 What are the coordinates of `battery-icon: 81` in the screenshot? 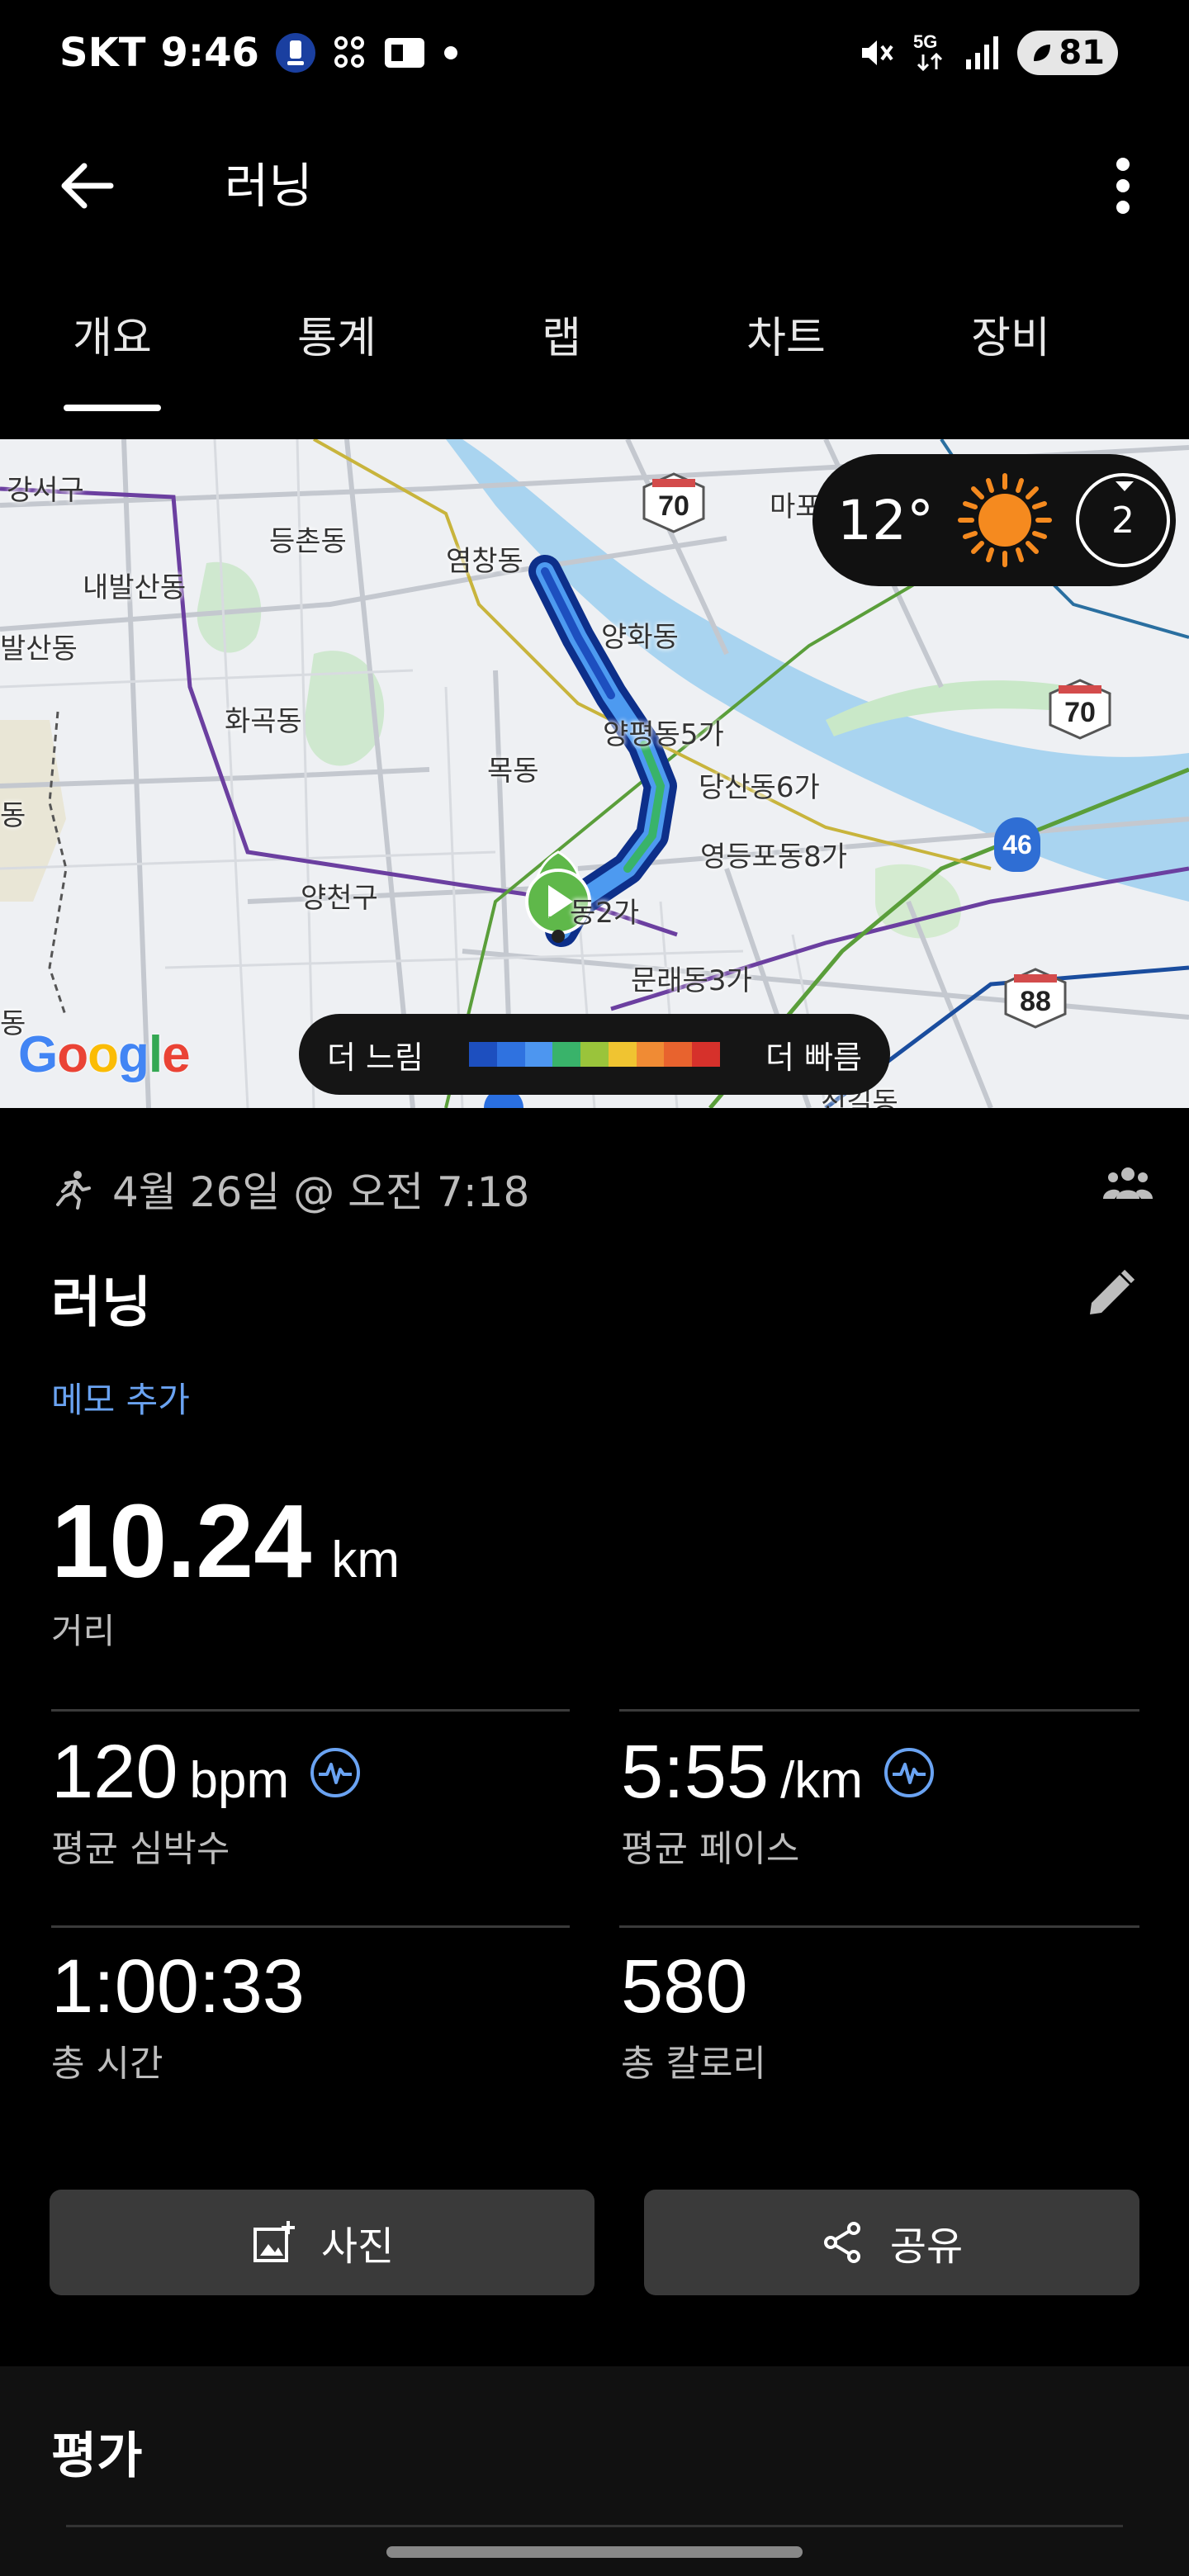 It's located at (1067, 53).